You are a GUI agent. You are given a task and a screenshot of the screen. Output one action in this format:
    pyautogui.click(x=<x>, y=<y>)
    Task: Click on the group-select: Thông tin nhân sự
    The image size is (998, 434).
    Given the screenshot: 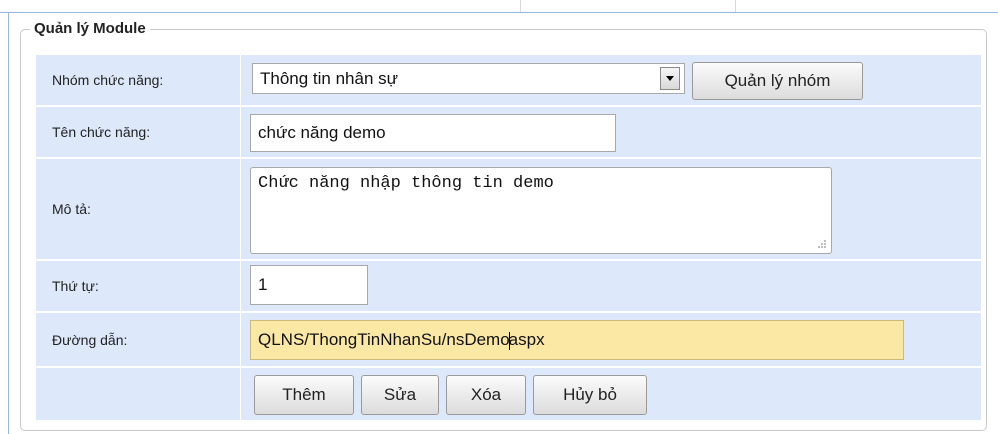 What is the action you would take?
    pyautogui.click(x=468, y=78)
    